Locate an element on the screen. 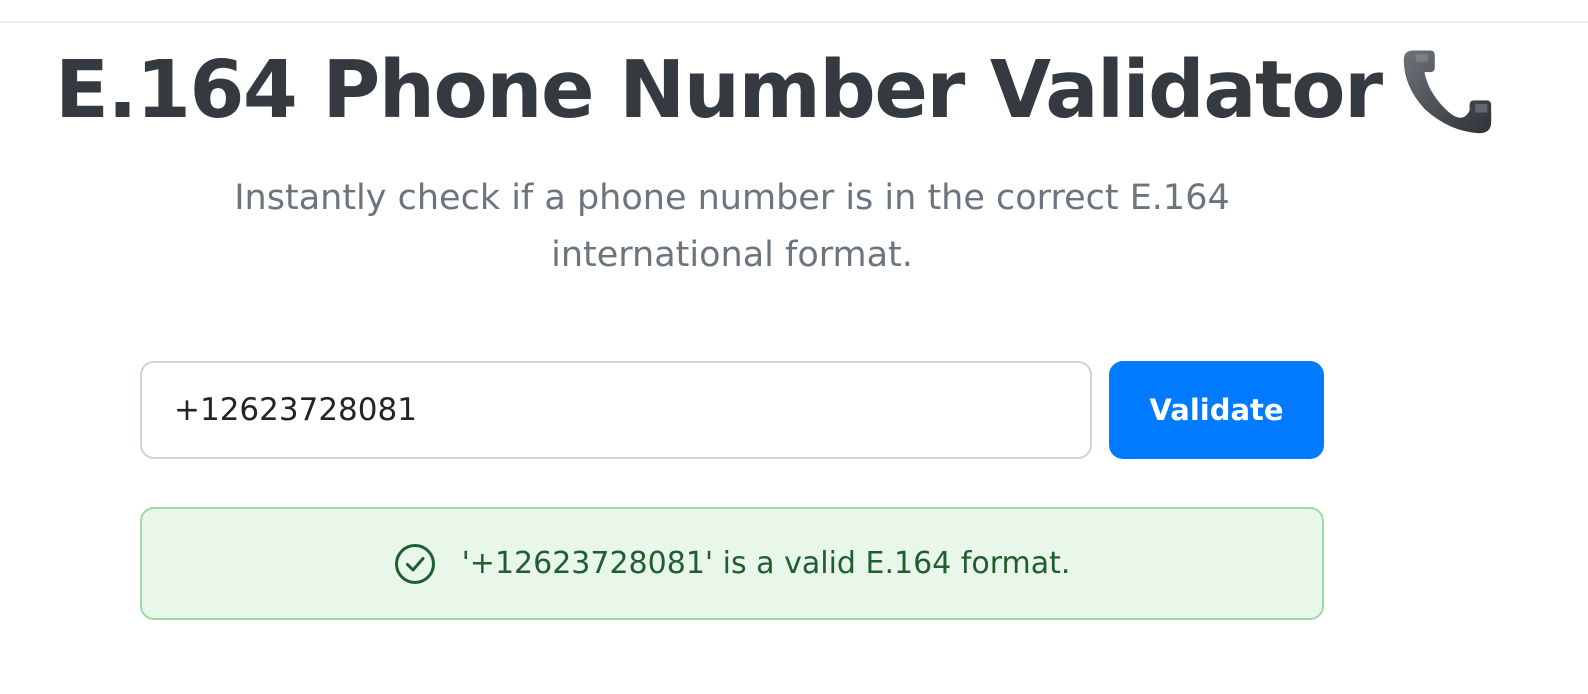 The height and width of the screenshot is (694, 1588). page-title: E.164 Phone Number Validator is located at coordinates (719, 90).